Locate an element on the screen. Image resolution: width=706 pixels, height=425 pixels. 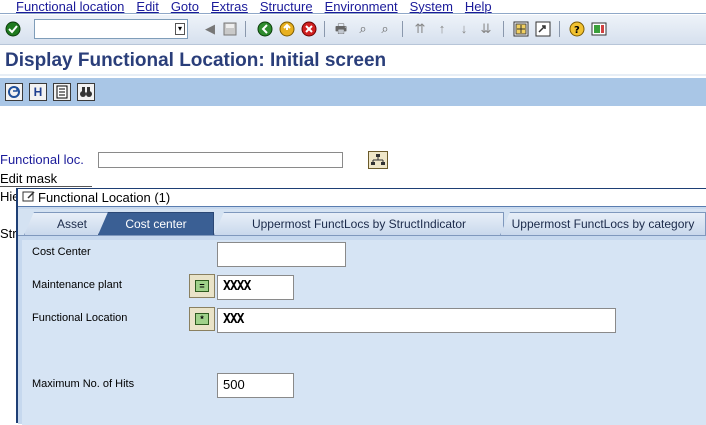
binoculars-icon is located at coordinates (86, 92).